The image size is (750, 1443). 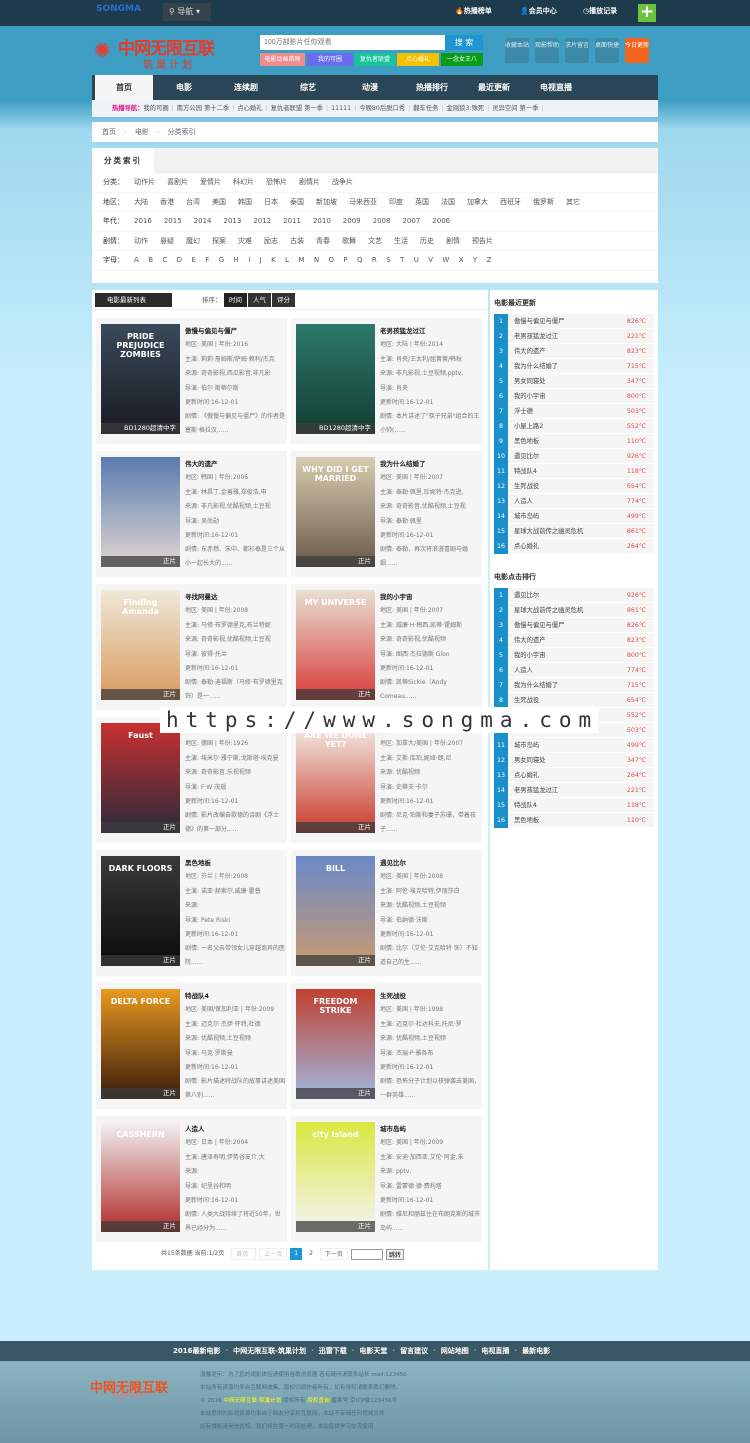 What do you see at coordinates (453, 241) in the screenshot?
I see `filter-option: 剧情` at bounding box center [453, 241].